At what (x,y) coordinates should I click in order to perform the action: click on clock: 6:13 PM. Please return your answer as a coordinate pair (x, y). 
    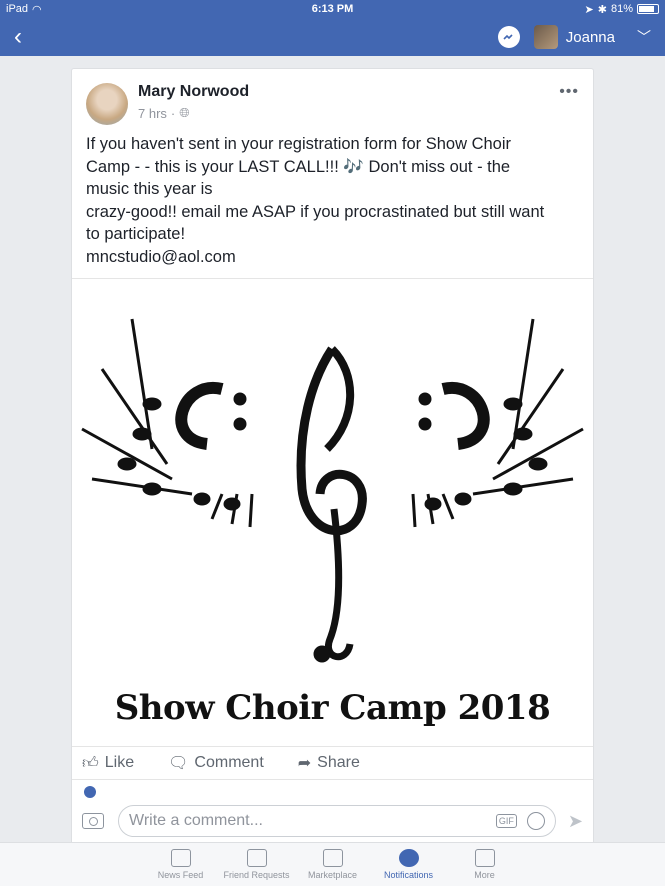
    Looking at the image, I should click on (332, 9).